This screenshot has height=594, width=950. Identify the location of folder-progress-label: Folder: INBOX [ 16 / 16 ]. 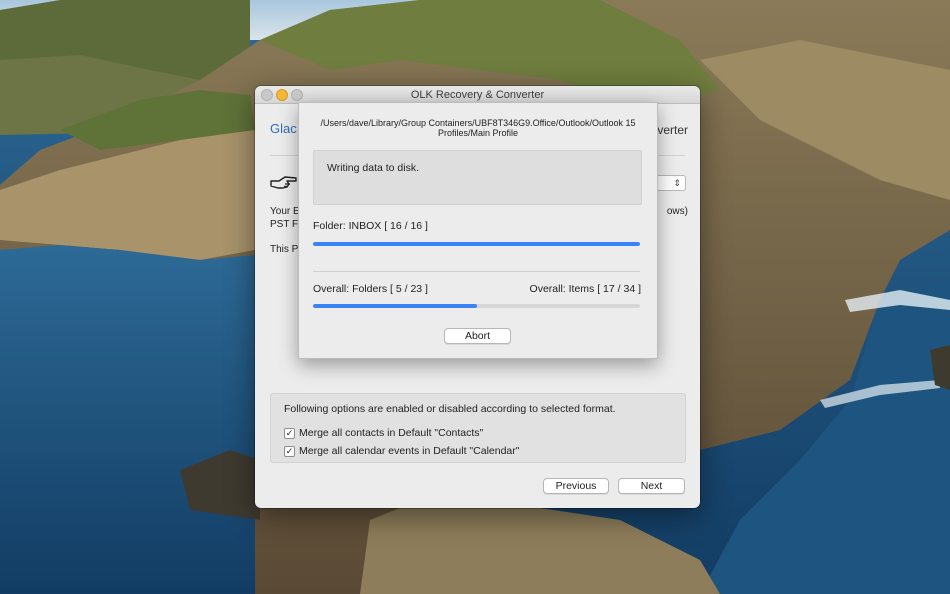
(370, 226).